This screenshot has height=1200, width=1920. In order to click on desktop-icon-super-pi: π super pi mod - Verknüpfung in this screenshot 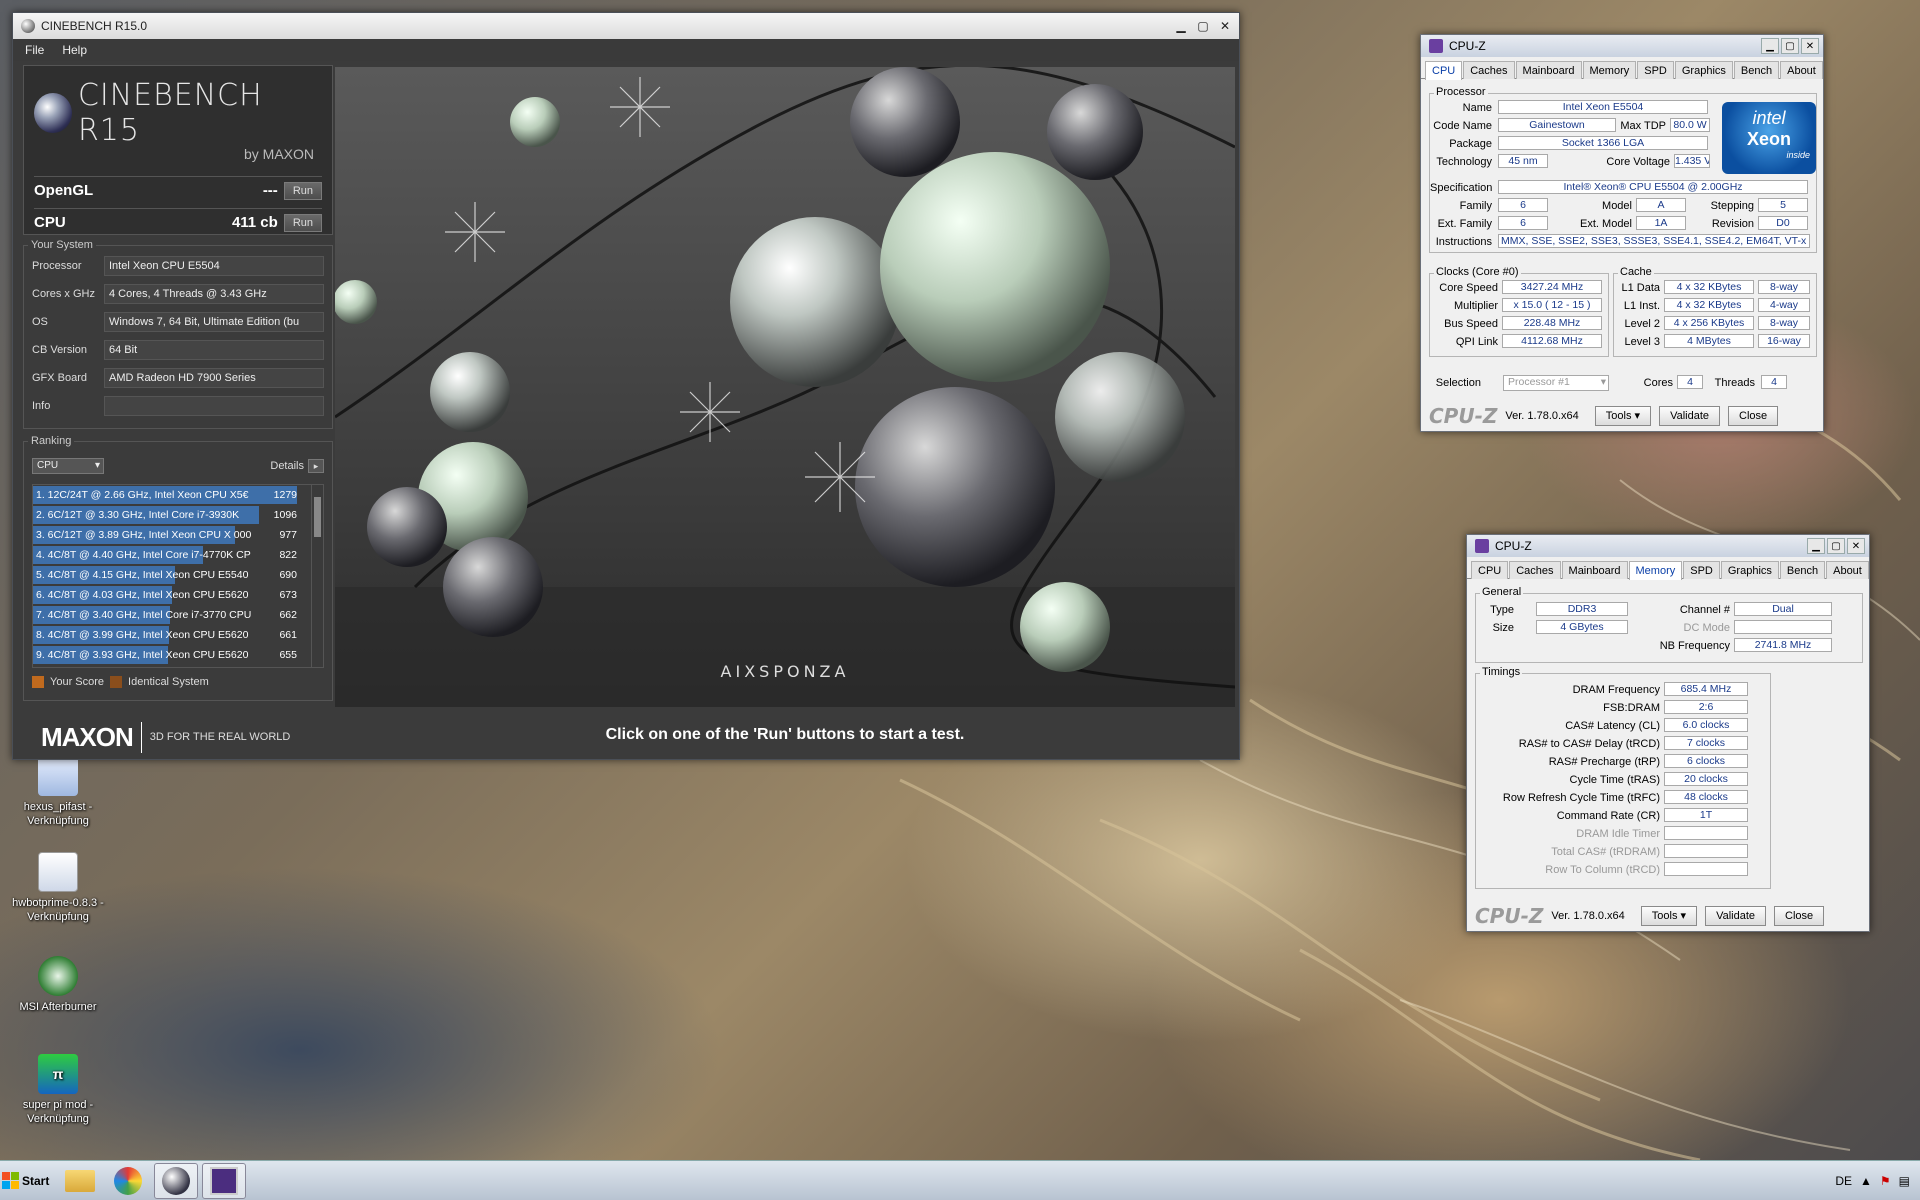, I will do `click(58, 1090)`.